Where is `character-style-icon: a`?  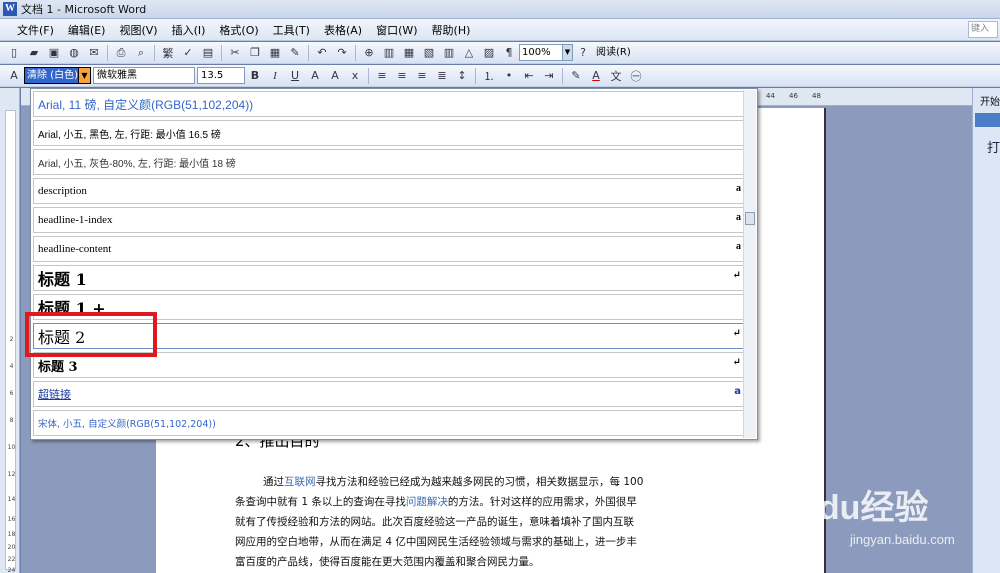 character-style-icon: a is located at coordinates (737, 391).